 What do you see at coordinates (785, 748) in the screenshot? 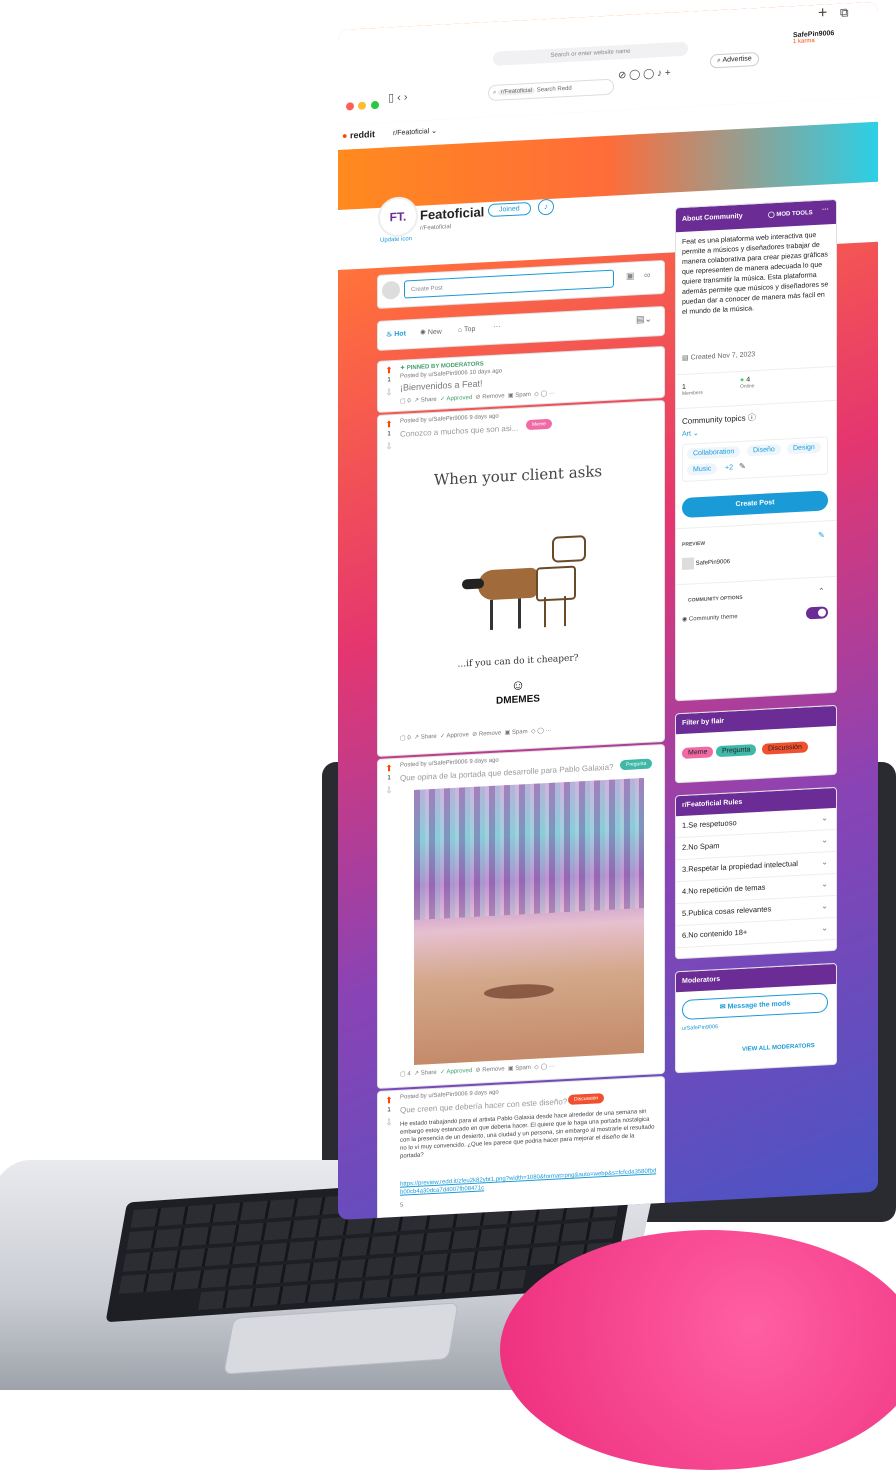
I see `flair-filter-discussion: Discussión` at bounding box center [785, 748].